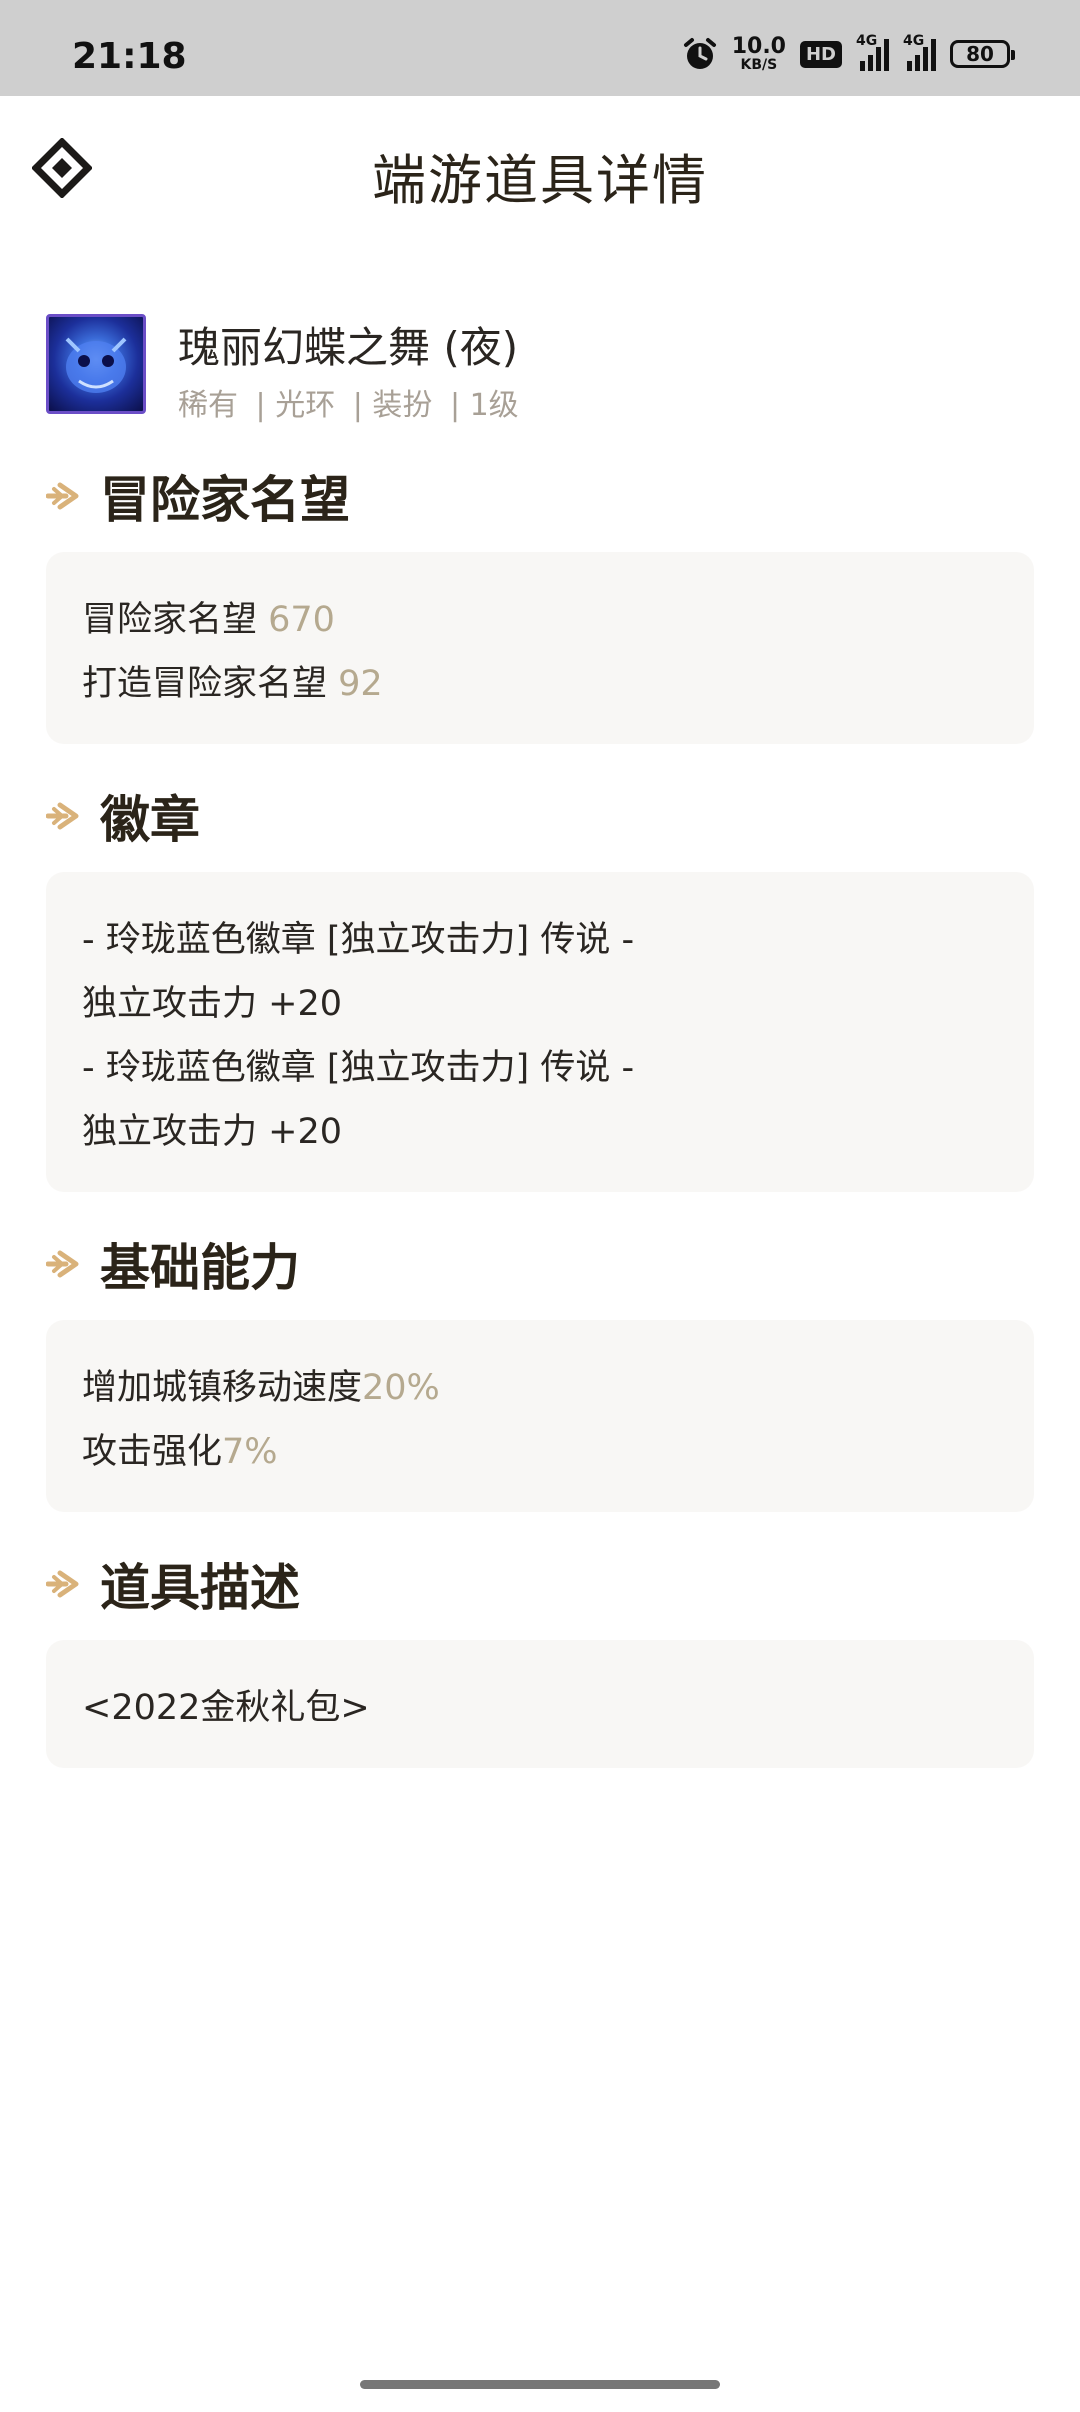 This screenshot has width=1080, height=2412. What do you see at coordinates (250, 1452) in the screenshot?
I see `stat-value: 7%` at bounding box center [250, 1452].